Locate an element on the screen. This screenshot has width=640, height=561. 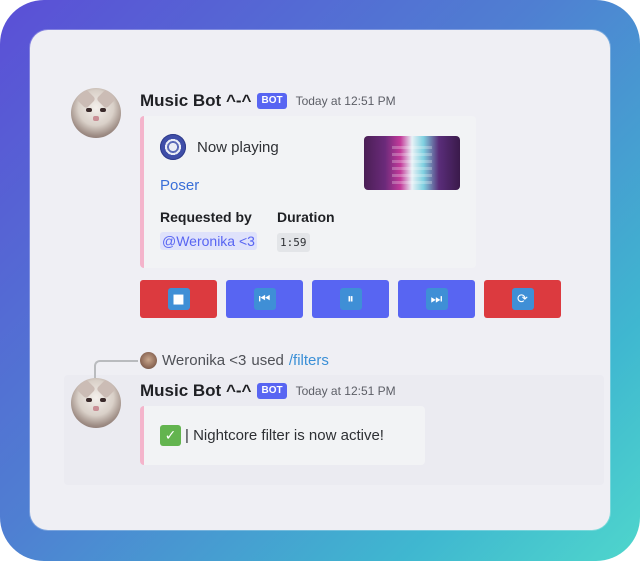
stop-button: ■ is located at coordinates (178, 299).